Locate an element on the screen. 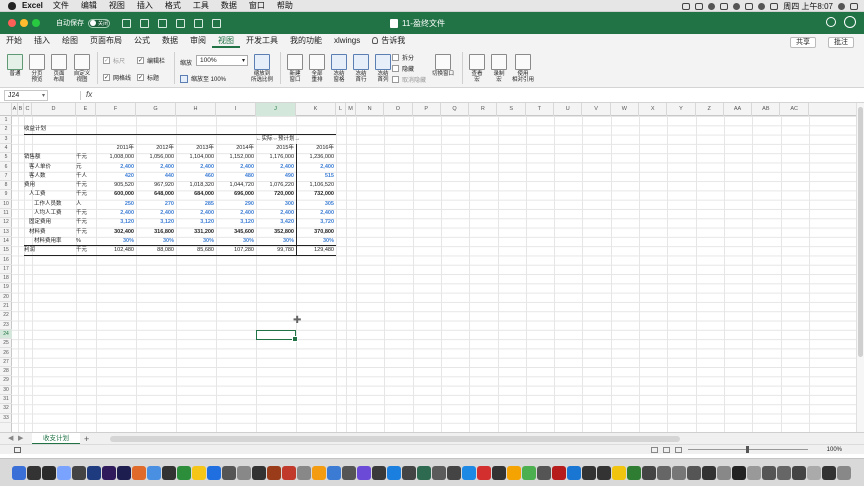  row-header-23: 23 is located at coordinates (6, 325).